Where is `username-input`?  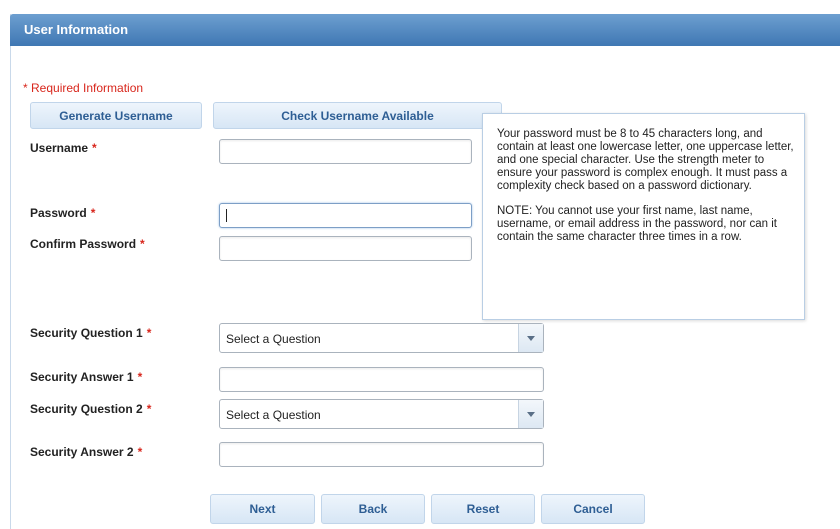 username-input is located at coordinates (345, 151).